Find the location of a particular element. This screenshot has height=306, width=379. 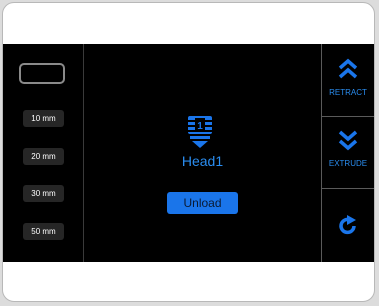

step-30mm-button: 30 mm is located at coordinates (43, 193).